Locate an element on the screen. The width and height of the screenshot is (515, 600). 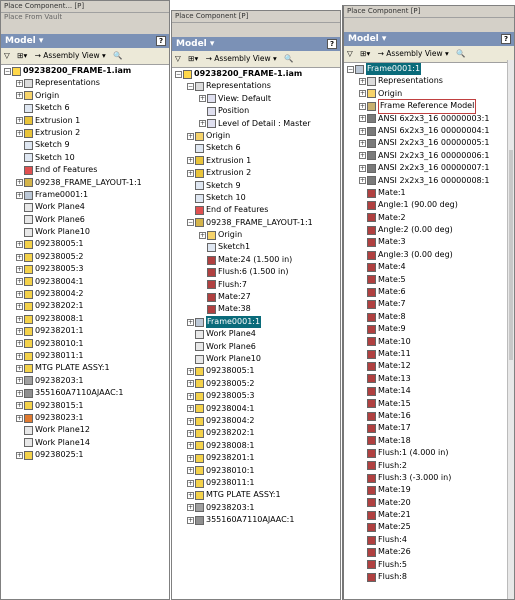
tree-node: +09238004:2 is located at coordinates (85, 294).